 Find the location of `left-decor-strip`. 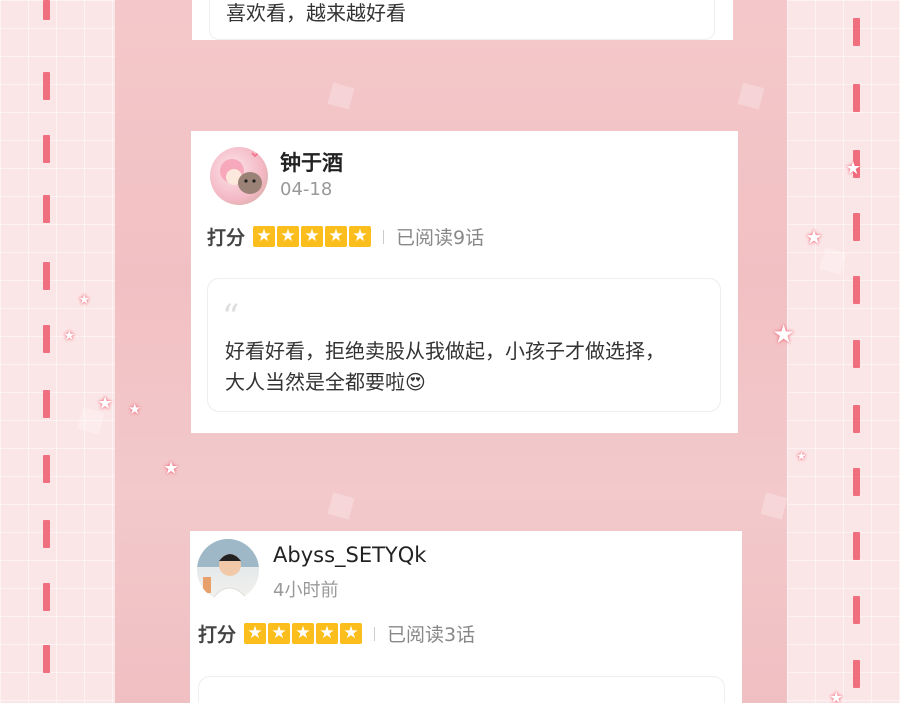

left-decor-strip is located at coordinates (57, 351).